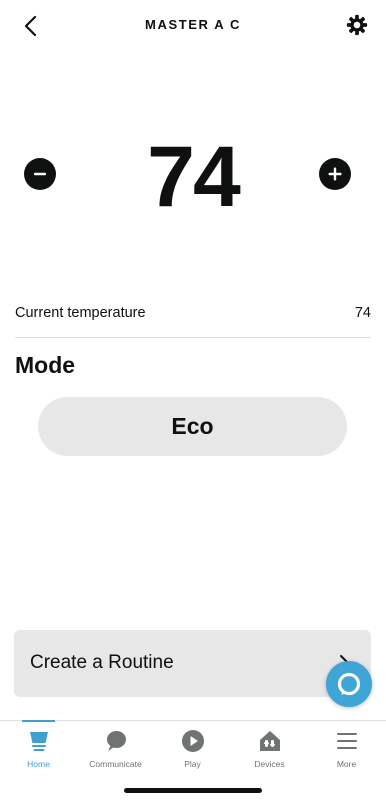  What do you see at coordinates (80, 313) in the screenshot?
I see `current-temperature-label: Current temperature` at bounding box center [80, 313].